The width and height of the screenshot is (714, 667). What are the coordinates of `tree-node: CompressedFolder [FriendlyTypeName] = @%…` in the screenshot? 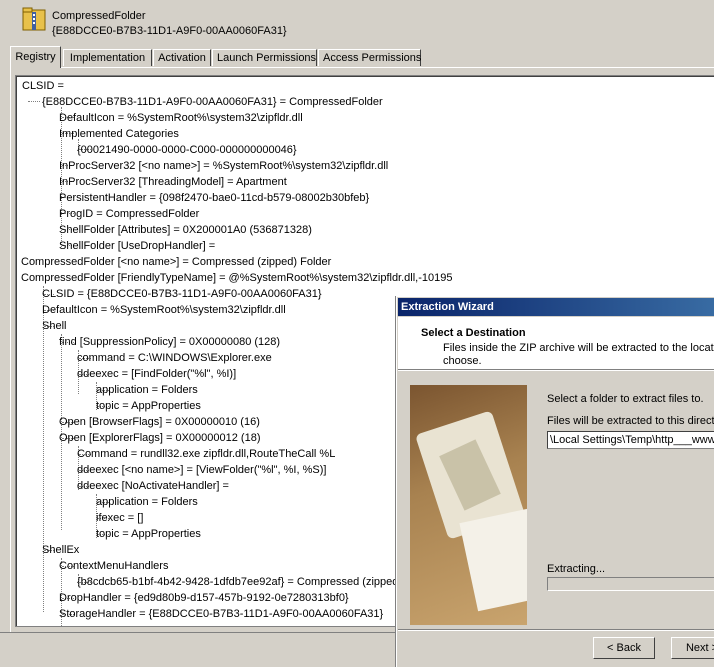 It's located at (236, 278).